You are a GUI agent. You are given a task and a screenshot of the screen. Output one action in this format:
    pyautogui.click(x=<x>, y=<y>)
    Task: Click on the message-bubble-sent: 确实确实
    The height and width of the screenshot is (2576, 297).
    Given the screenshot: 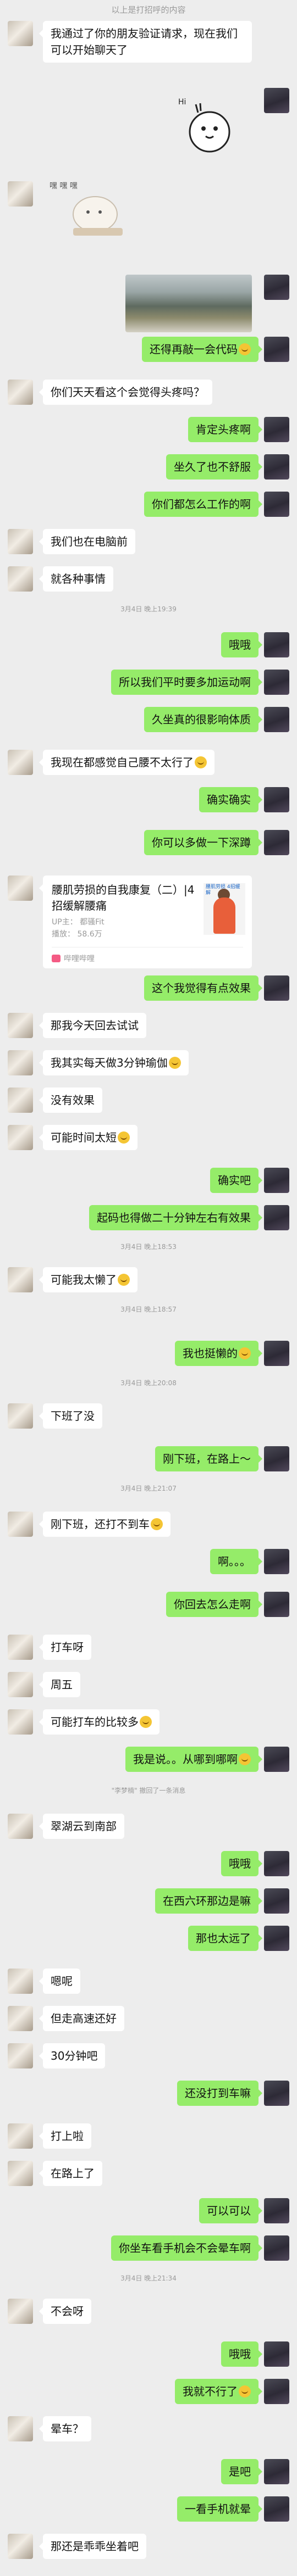 What is the action you would take?
    pyautogui.click(x=230, y=799)
    